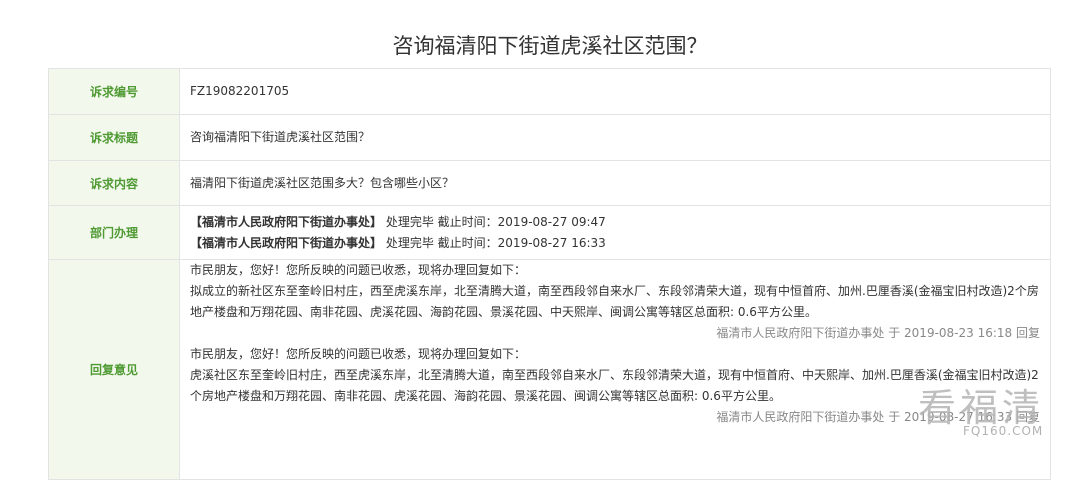  Describe the element at coordinates (1003, 431) in the screenshot. I see `watermark-url: FQ160.COM` at that location.